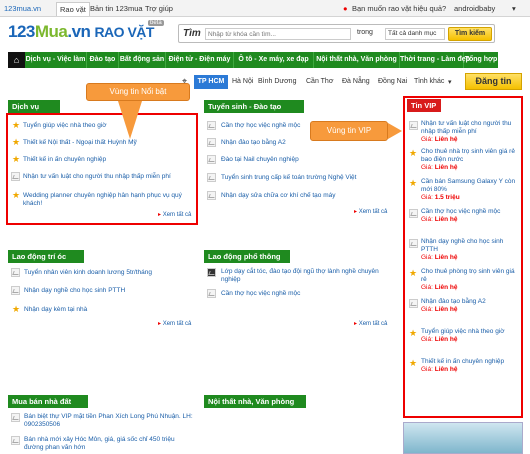 Image resolution: width=530 pixels, height=454 pixels. I want to click on list-item: Thiết kế in ấn chuyên nghiệp, so click(64, 160).